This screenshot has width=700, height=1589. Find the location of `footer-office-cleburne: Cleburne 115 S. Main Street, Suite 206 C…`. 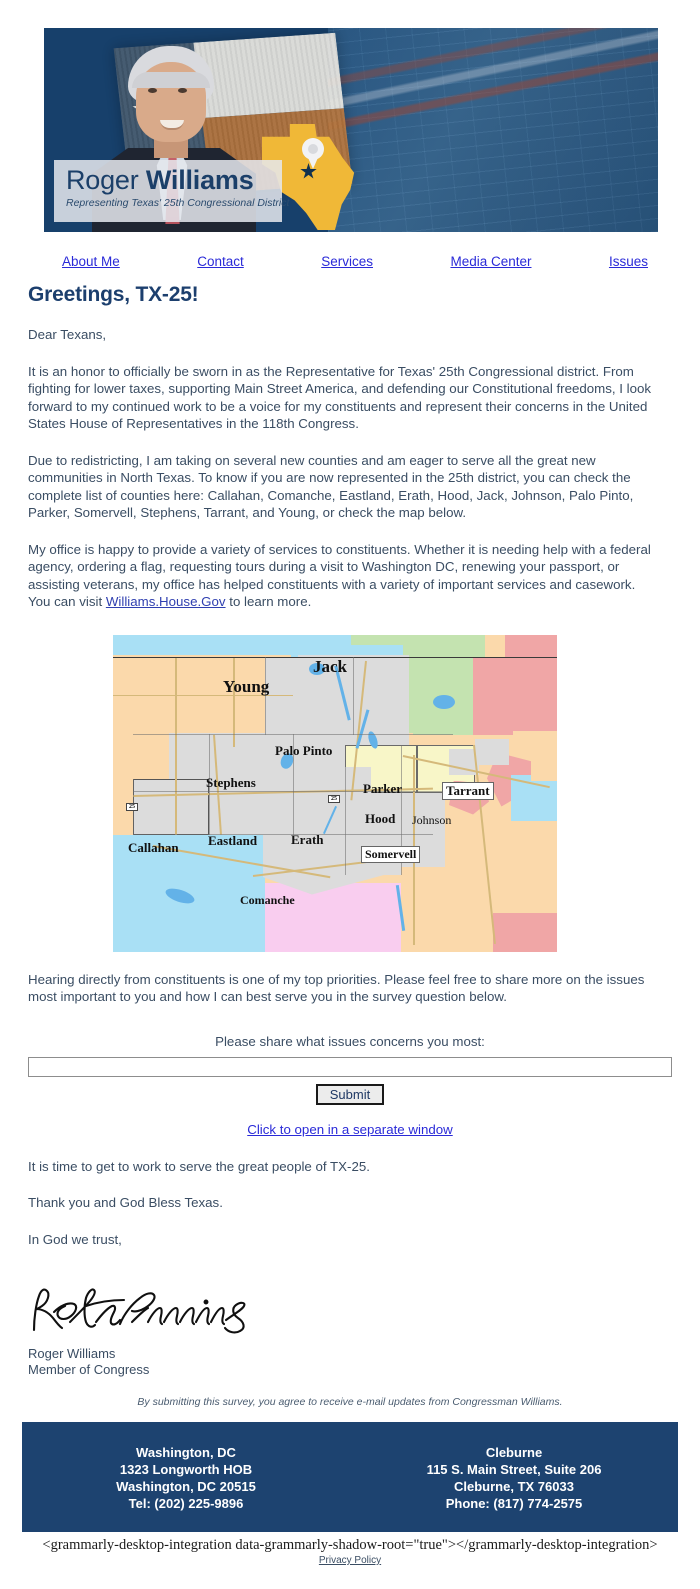

footer-office-cleburne: Cleburne 115 S. Main Street, Suite 206 C… is located at coordinates (514, 1478).